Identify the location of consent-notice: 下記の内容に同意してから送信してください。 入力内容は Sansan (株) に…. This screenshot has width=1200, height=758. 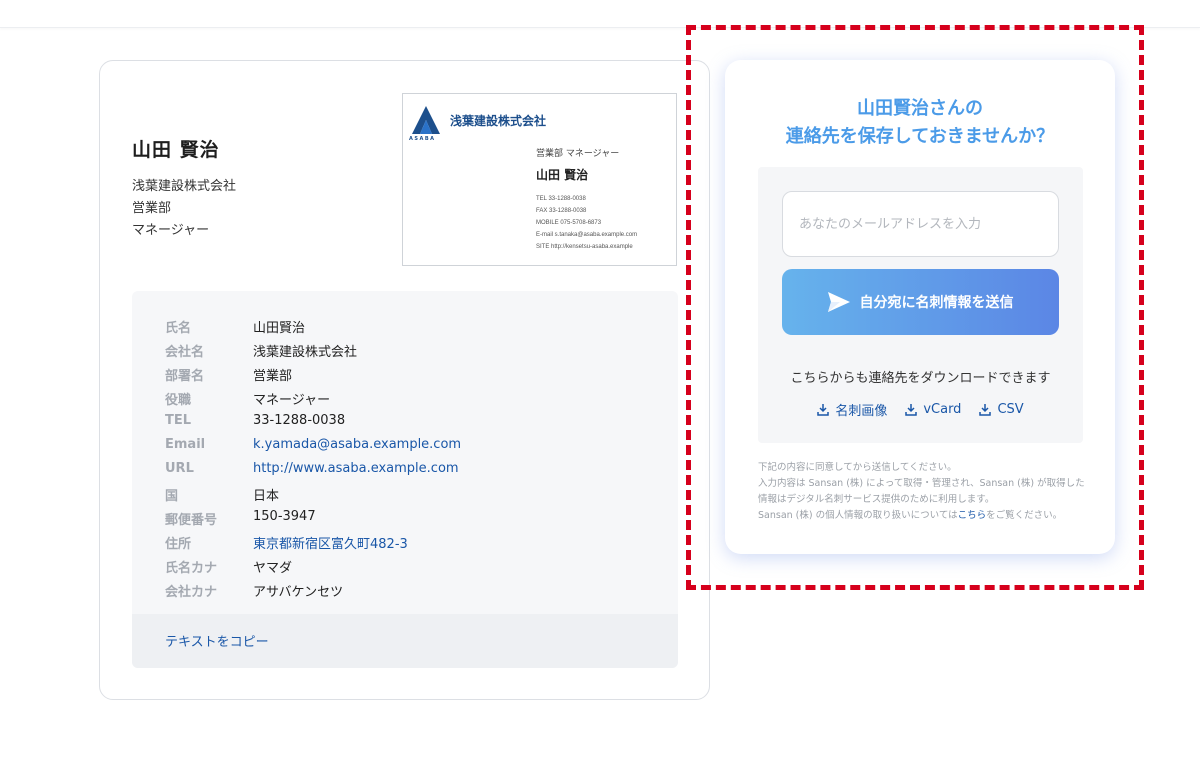
(923, 492).